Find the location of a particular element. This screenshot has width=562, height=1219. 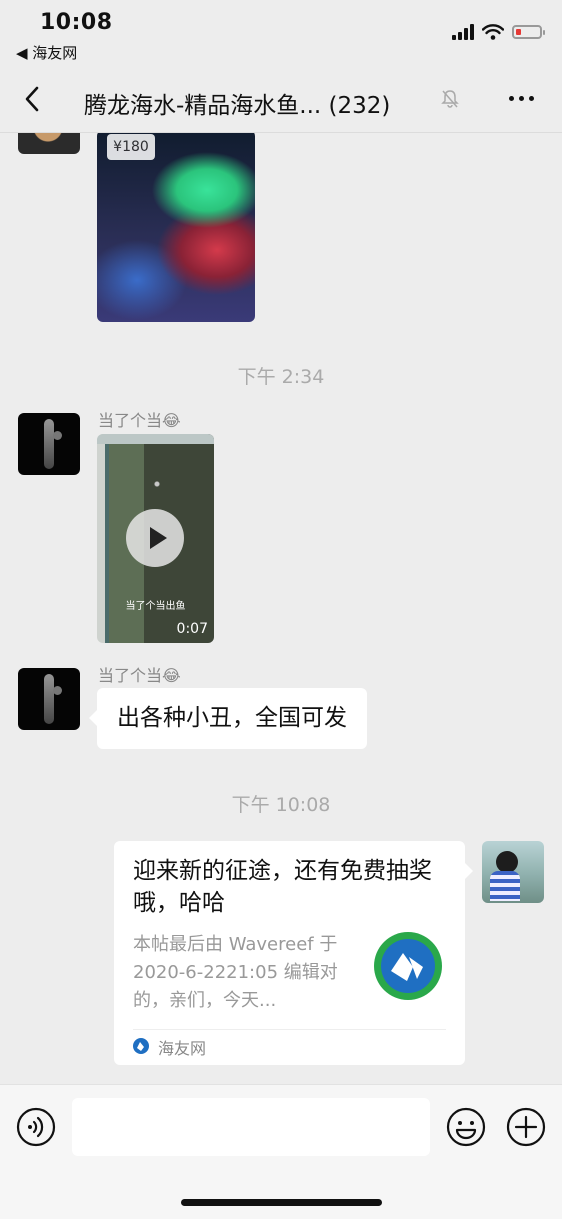

battery-icon is located at coordinates (528, 32).